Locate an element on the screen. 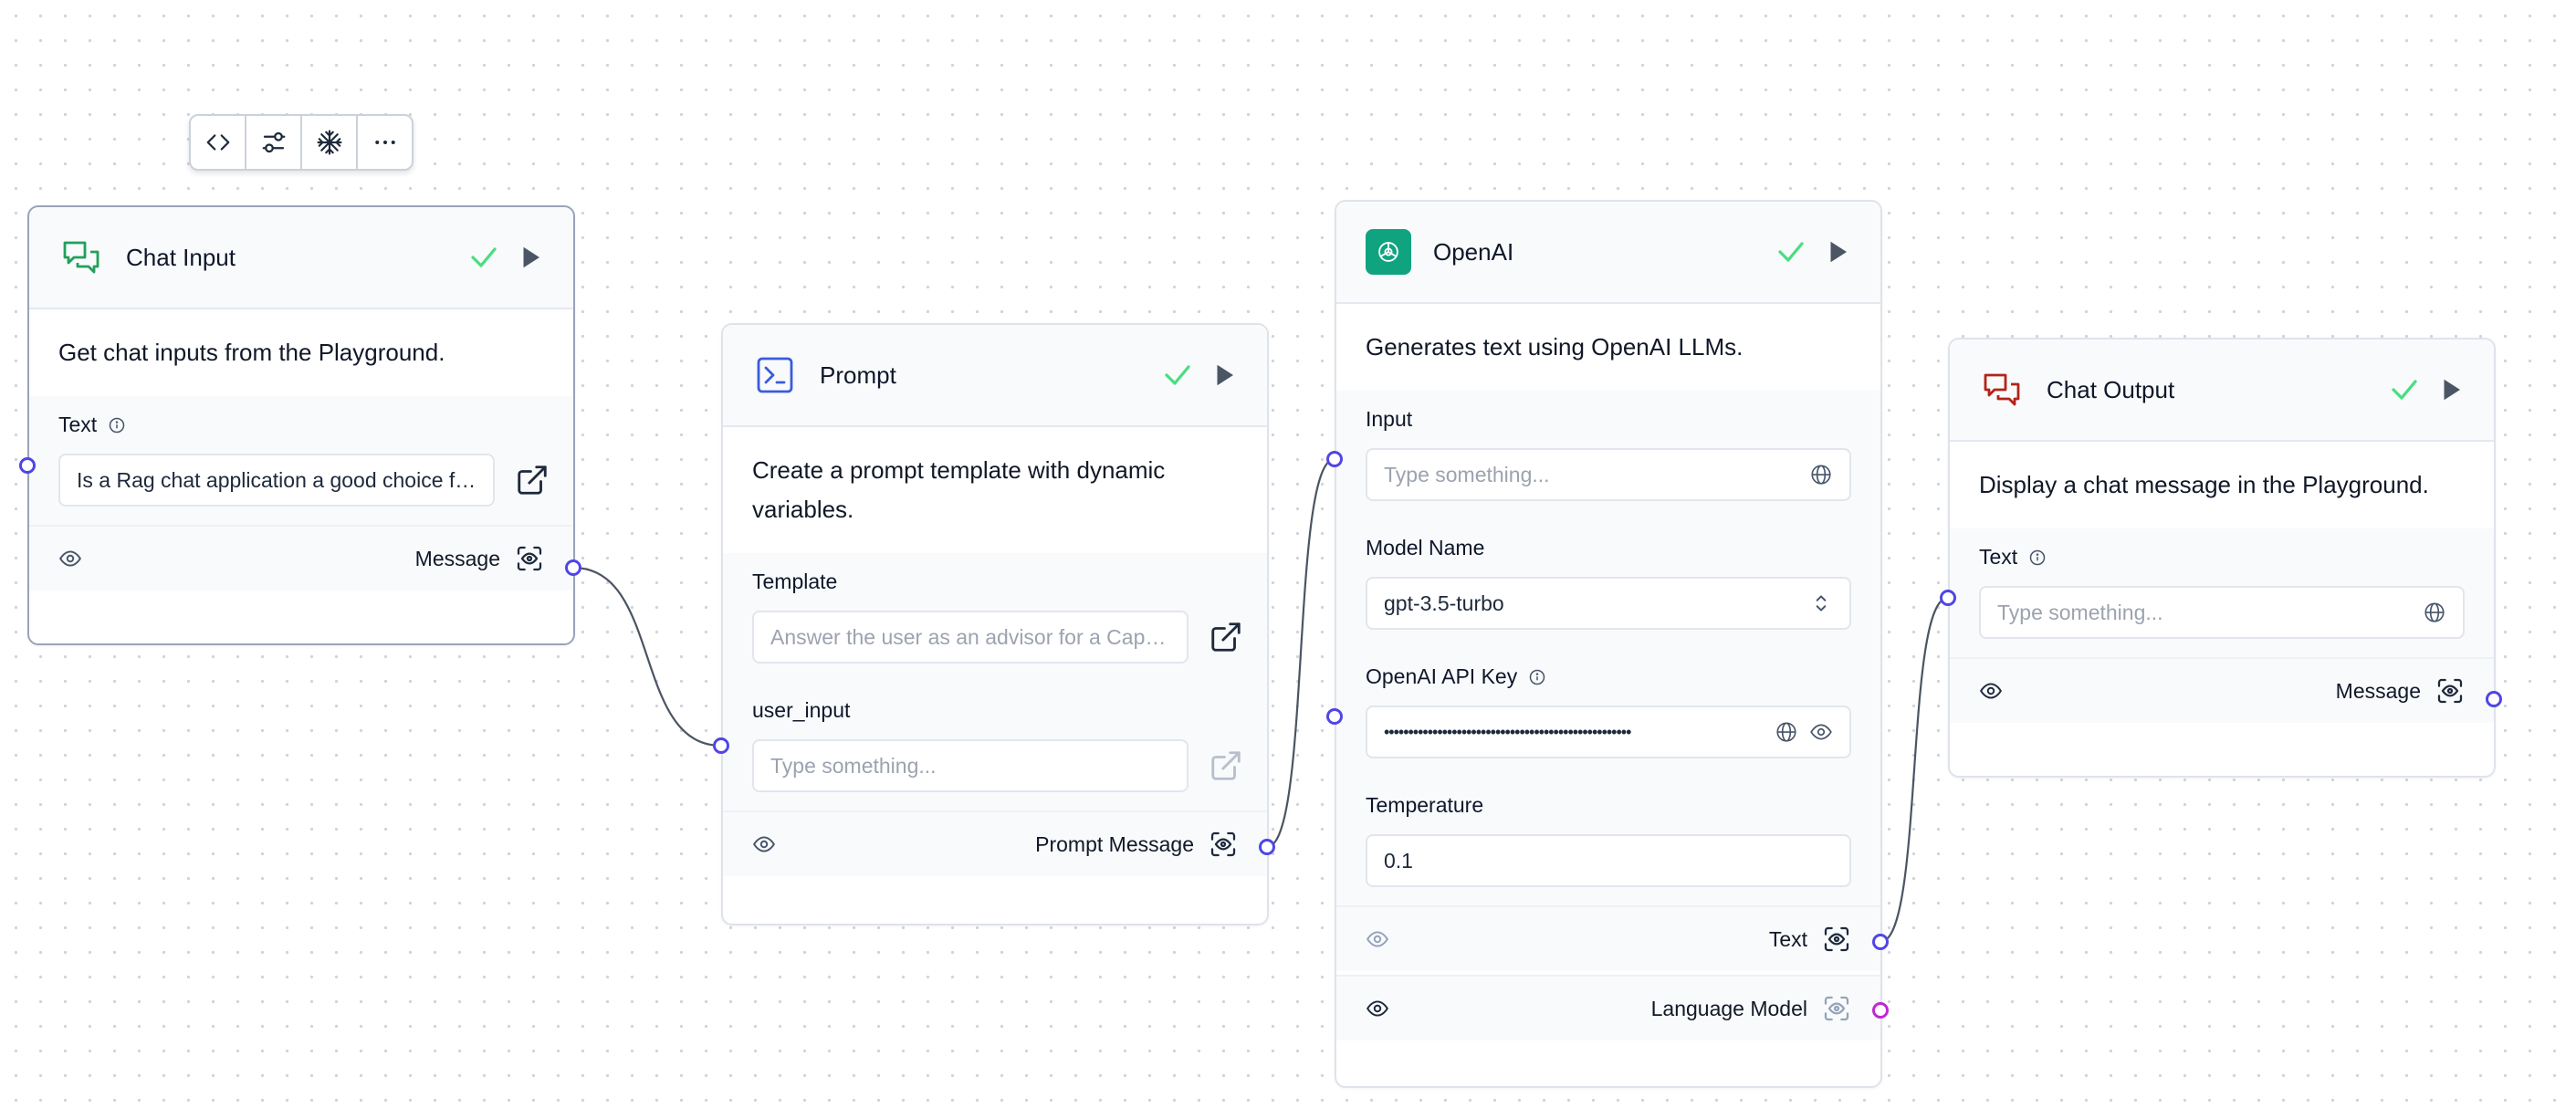  chat-output-message-handle is located at coordinates (2494, 699).